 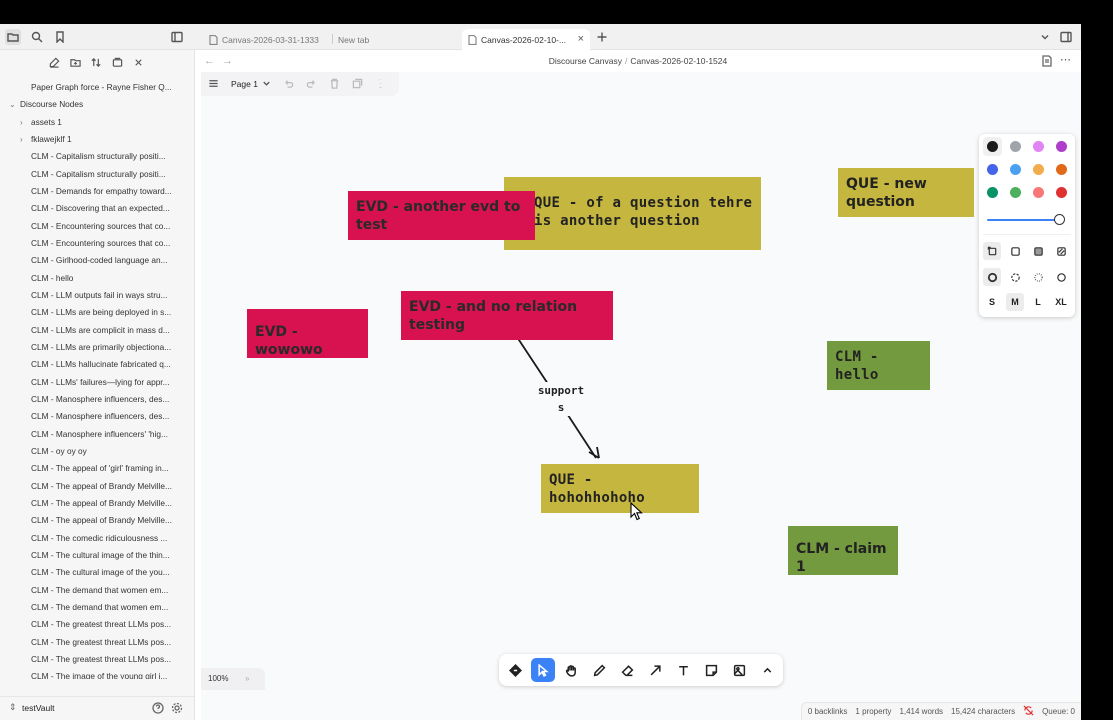 I want to click on backlinks-count: 0 backlinks, so click(x=828, y=711).